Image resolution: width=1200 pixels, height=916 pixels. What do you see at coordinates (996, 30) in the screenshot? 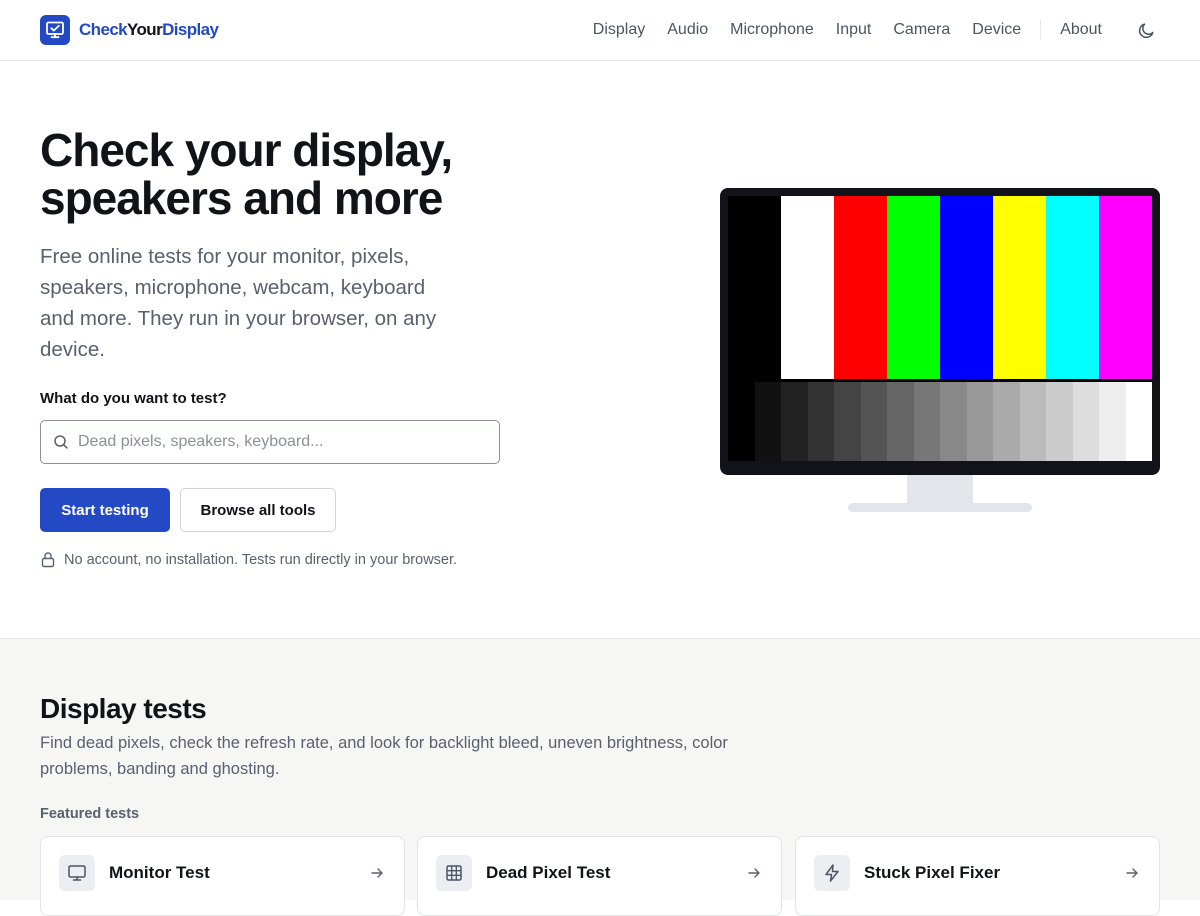
I see `nav-link-device: Device` at bounding box center [996, 30].